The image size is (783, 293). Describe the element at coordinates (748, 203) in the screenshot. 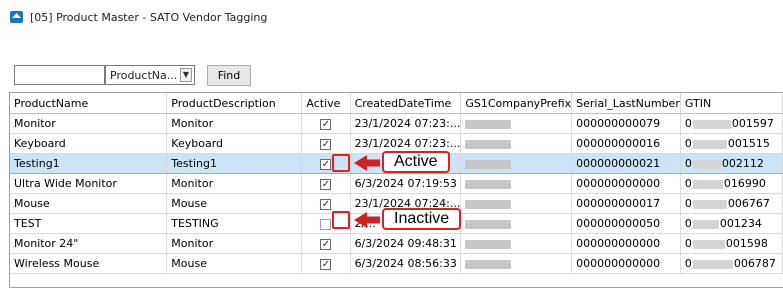

I see `gtin-suffix: 006767` at that location.